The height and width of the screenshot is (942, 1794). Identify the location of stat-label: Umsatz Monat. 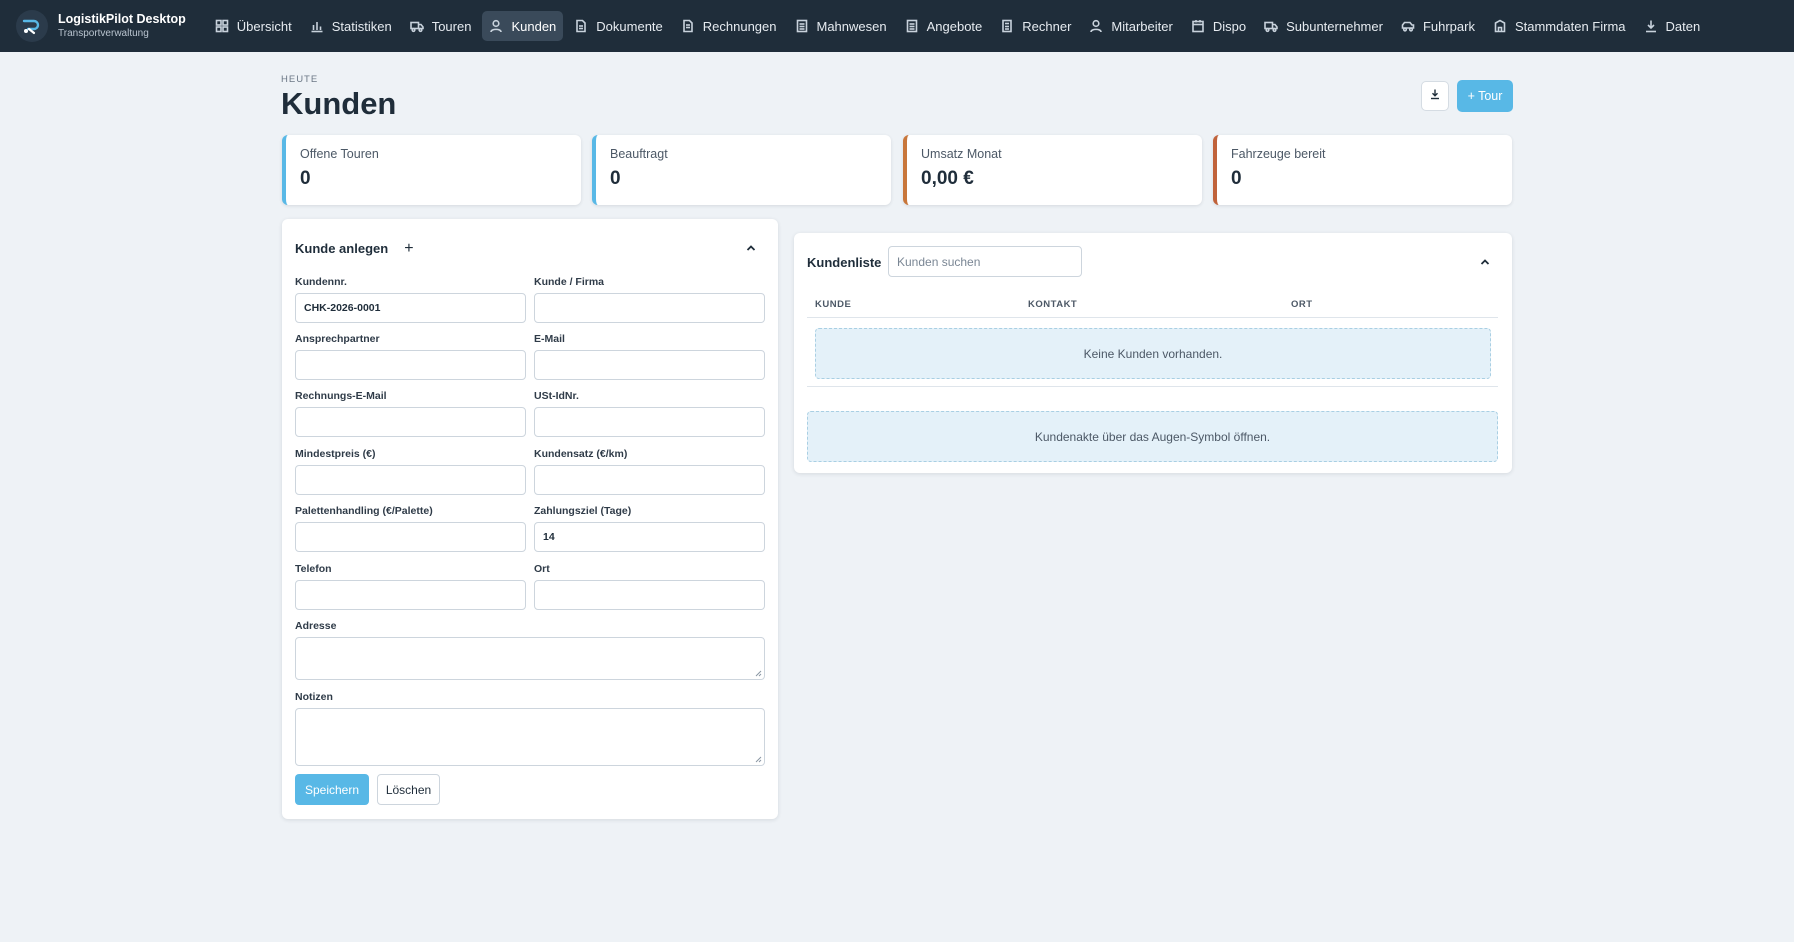
(961, 154).